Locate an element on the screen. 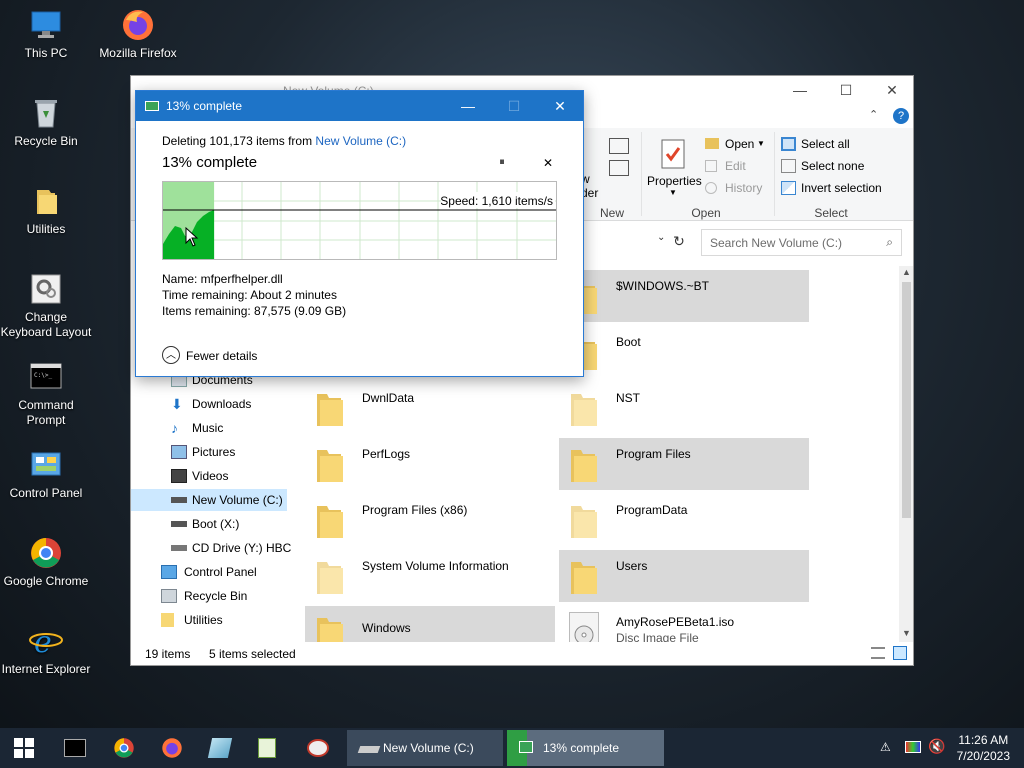  nav-label: Videos is located at coordinates (210, 476).